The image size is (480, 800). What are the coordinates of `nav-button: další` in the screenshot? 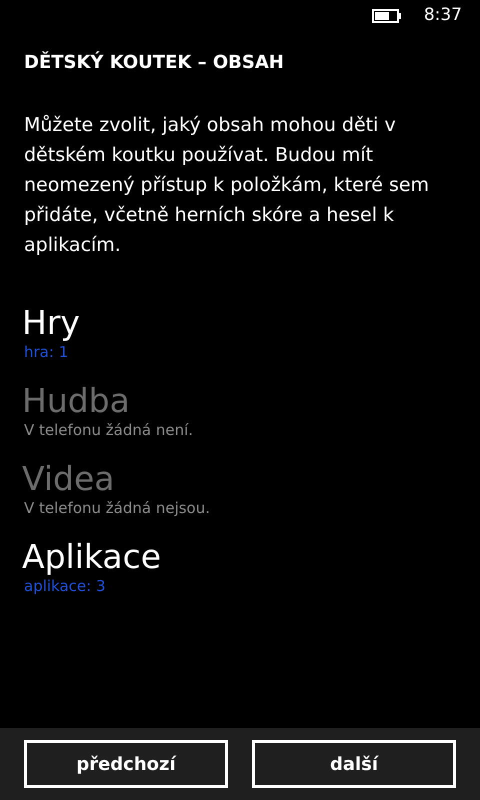 It's located at (354, 764).